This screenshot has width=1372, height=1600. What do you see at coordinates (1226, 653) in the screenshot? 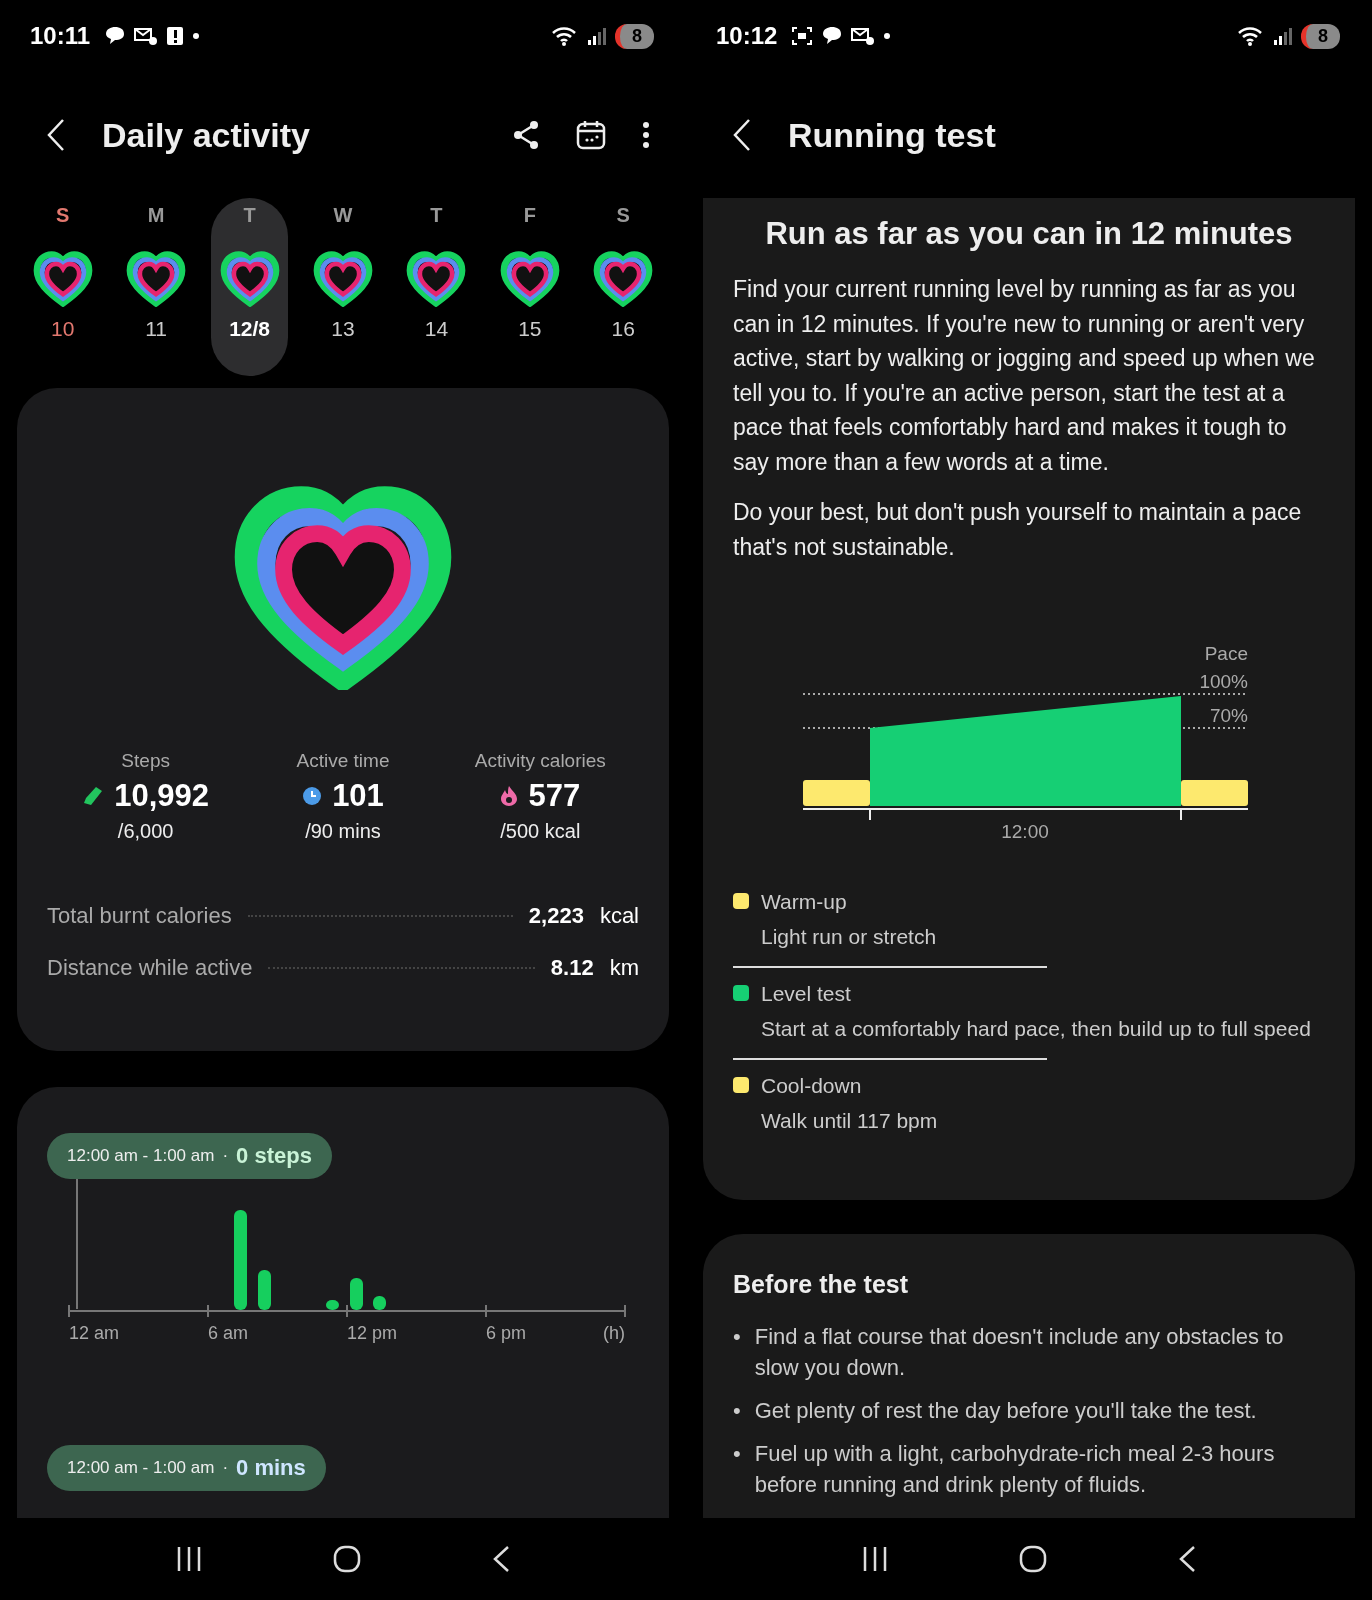
I see `axis-title: Pace` at bounding box center [1226, 653].